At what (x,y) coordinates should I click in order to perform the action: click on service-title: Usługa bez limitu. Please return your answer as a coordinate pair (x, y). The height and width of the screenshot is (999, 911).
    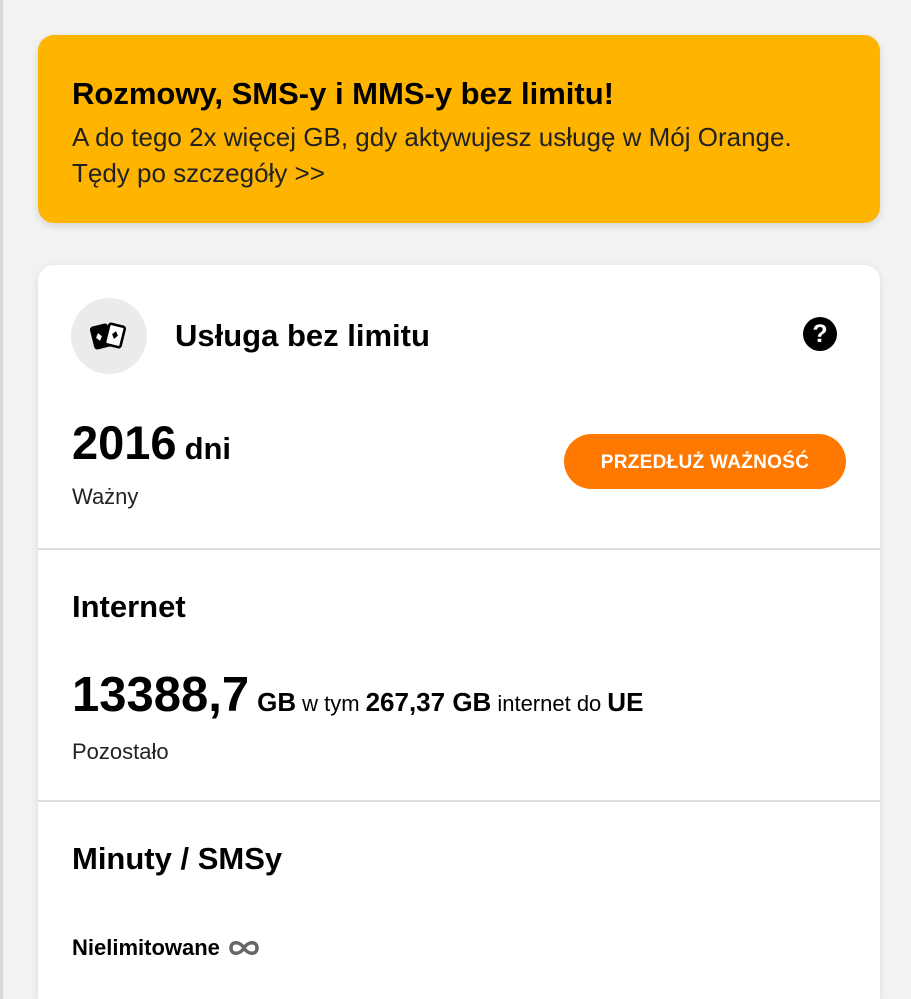
    Looking at the image, I should click on (302, 335).